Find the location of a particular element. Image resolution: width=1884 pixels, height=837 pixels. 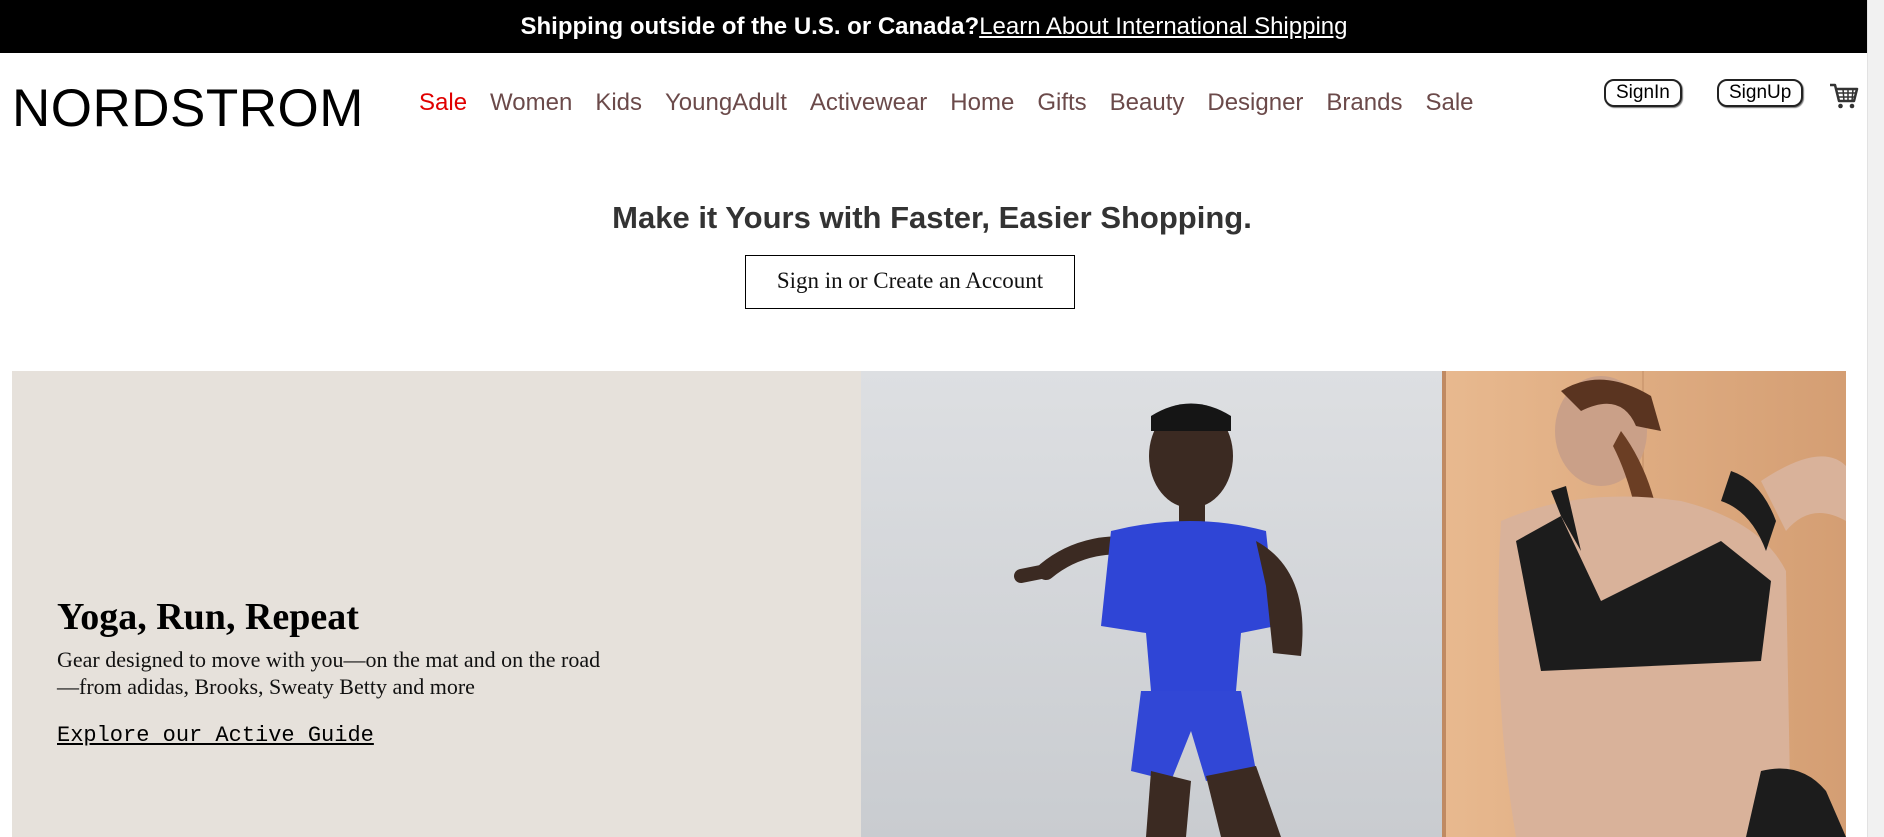

nordstrom-logo: NORDSTROM is located at coordinates (188, 108).